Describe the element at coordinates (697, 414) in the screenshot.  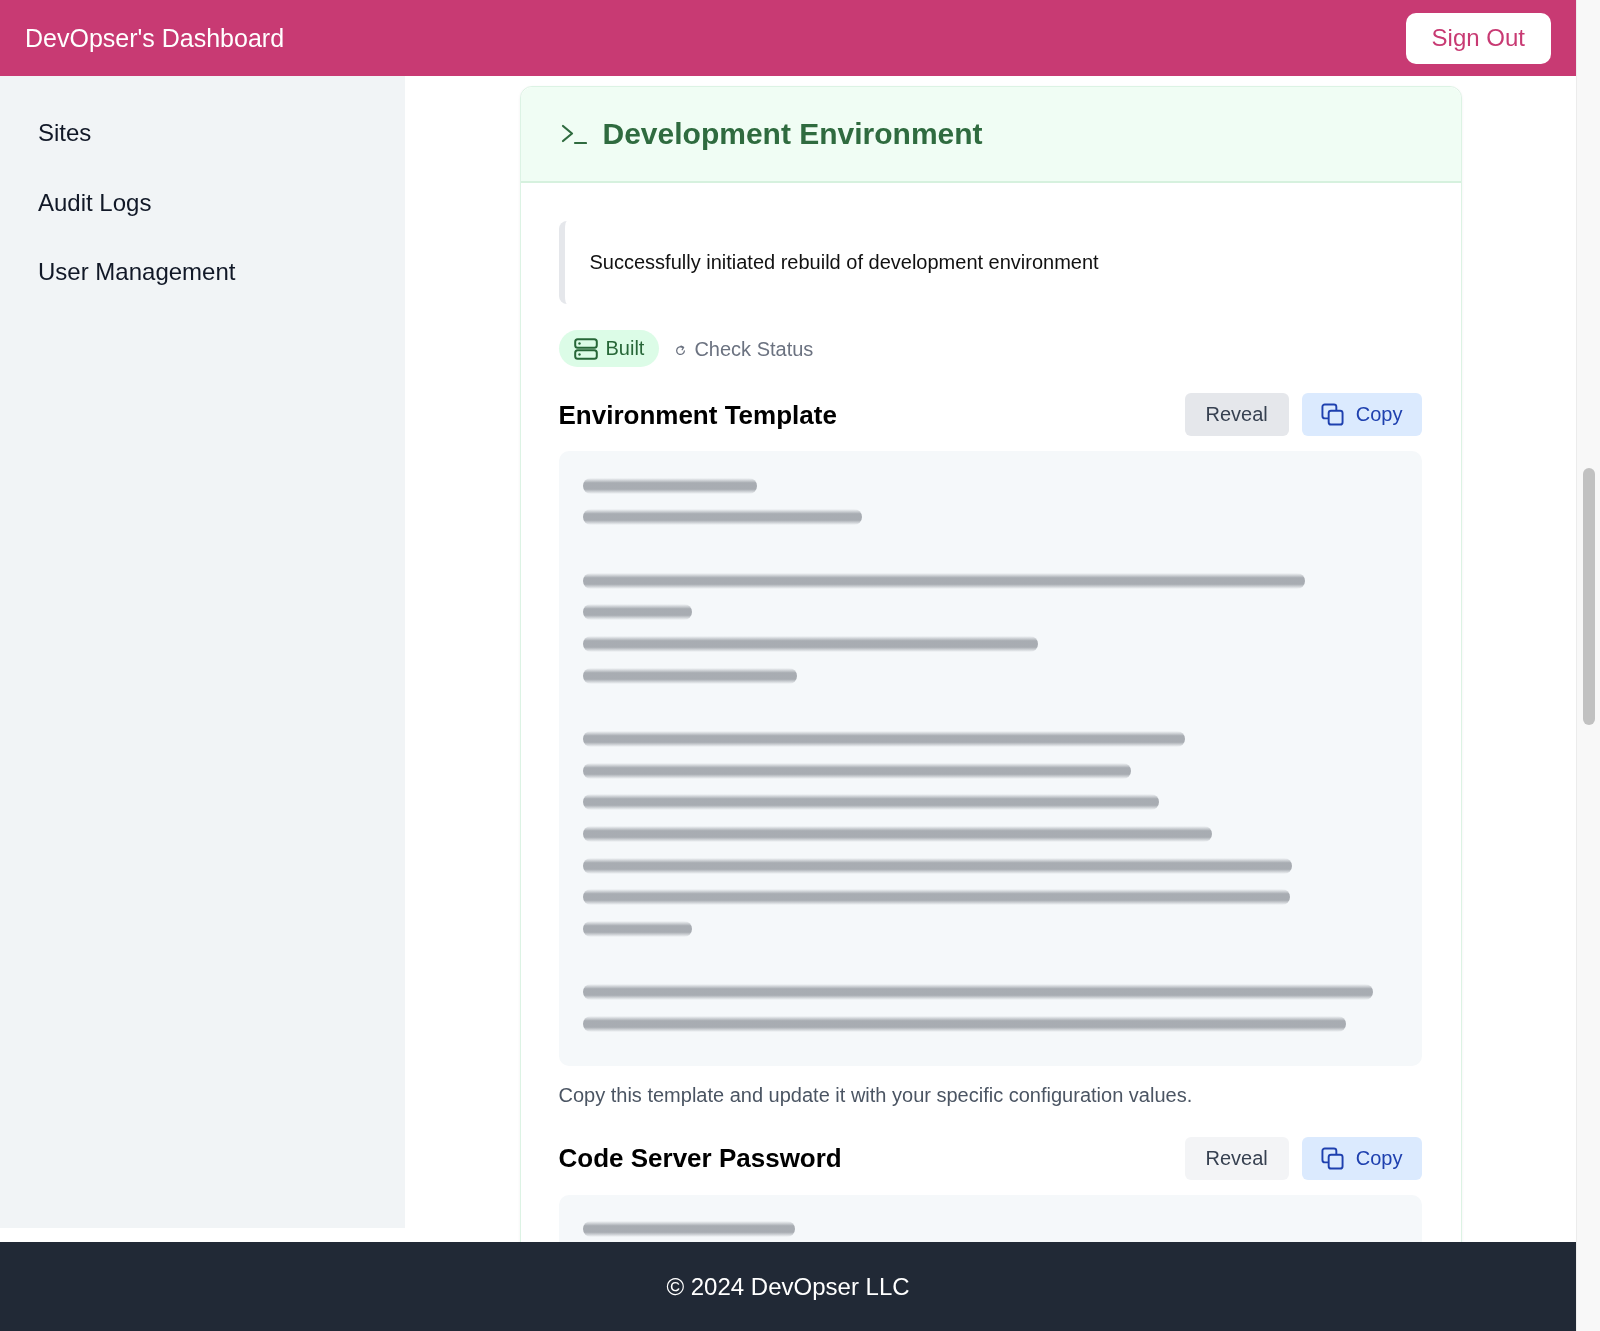
I see `section-title: Environment Template` at that location.